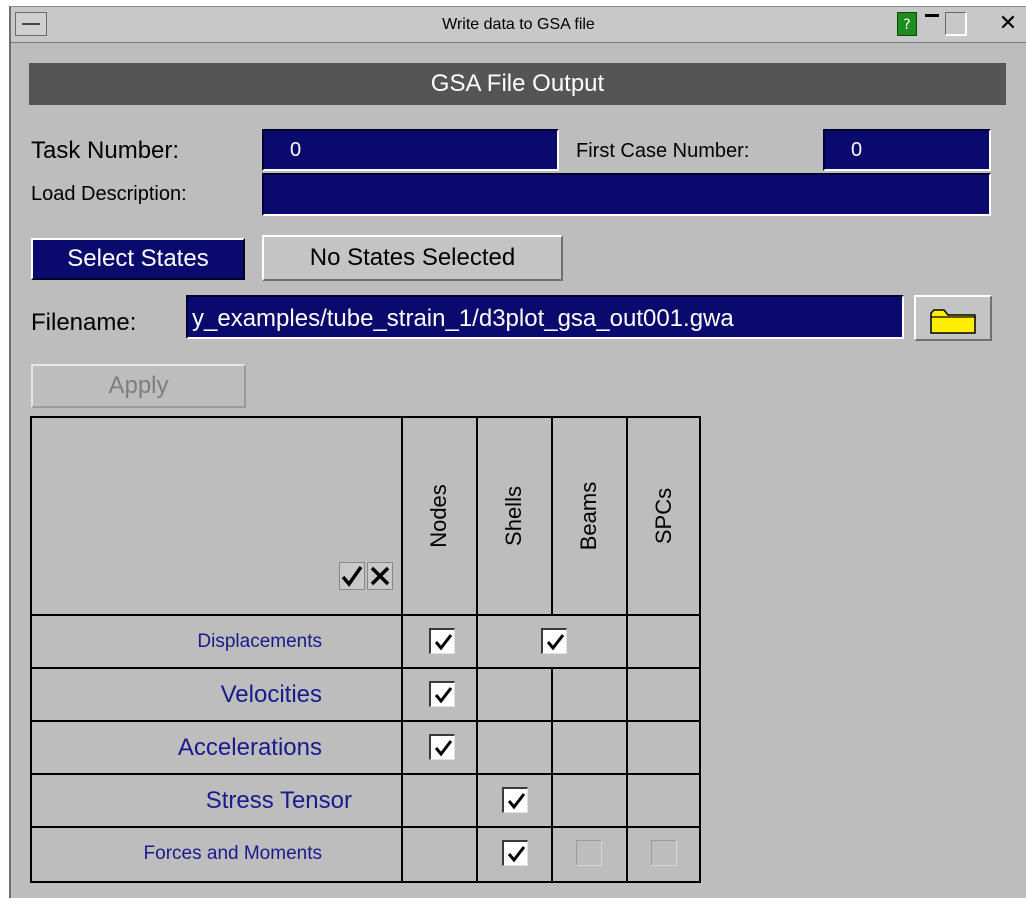 The width and height of the screenshot is (1026, 904). I want to click on title-bar: Write data to GSA file ? ✕, so click(518, 25).